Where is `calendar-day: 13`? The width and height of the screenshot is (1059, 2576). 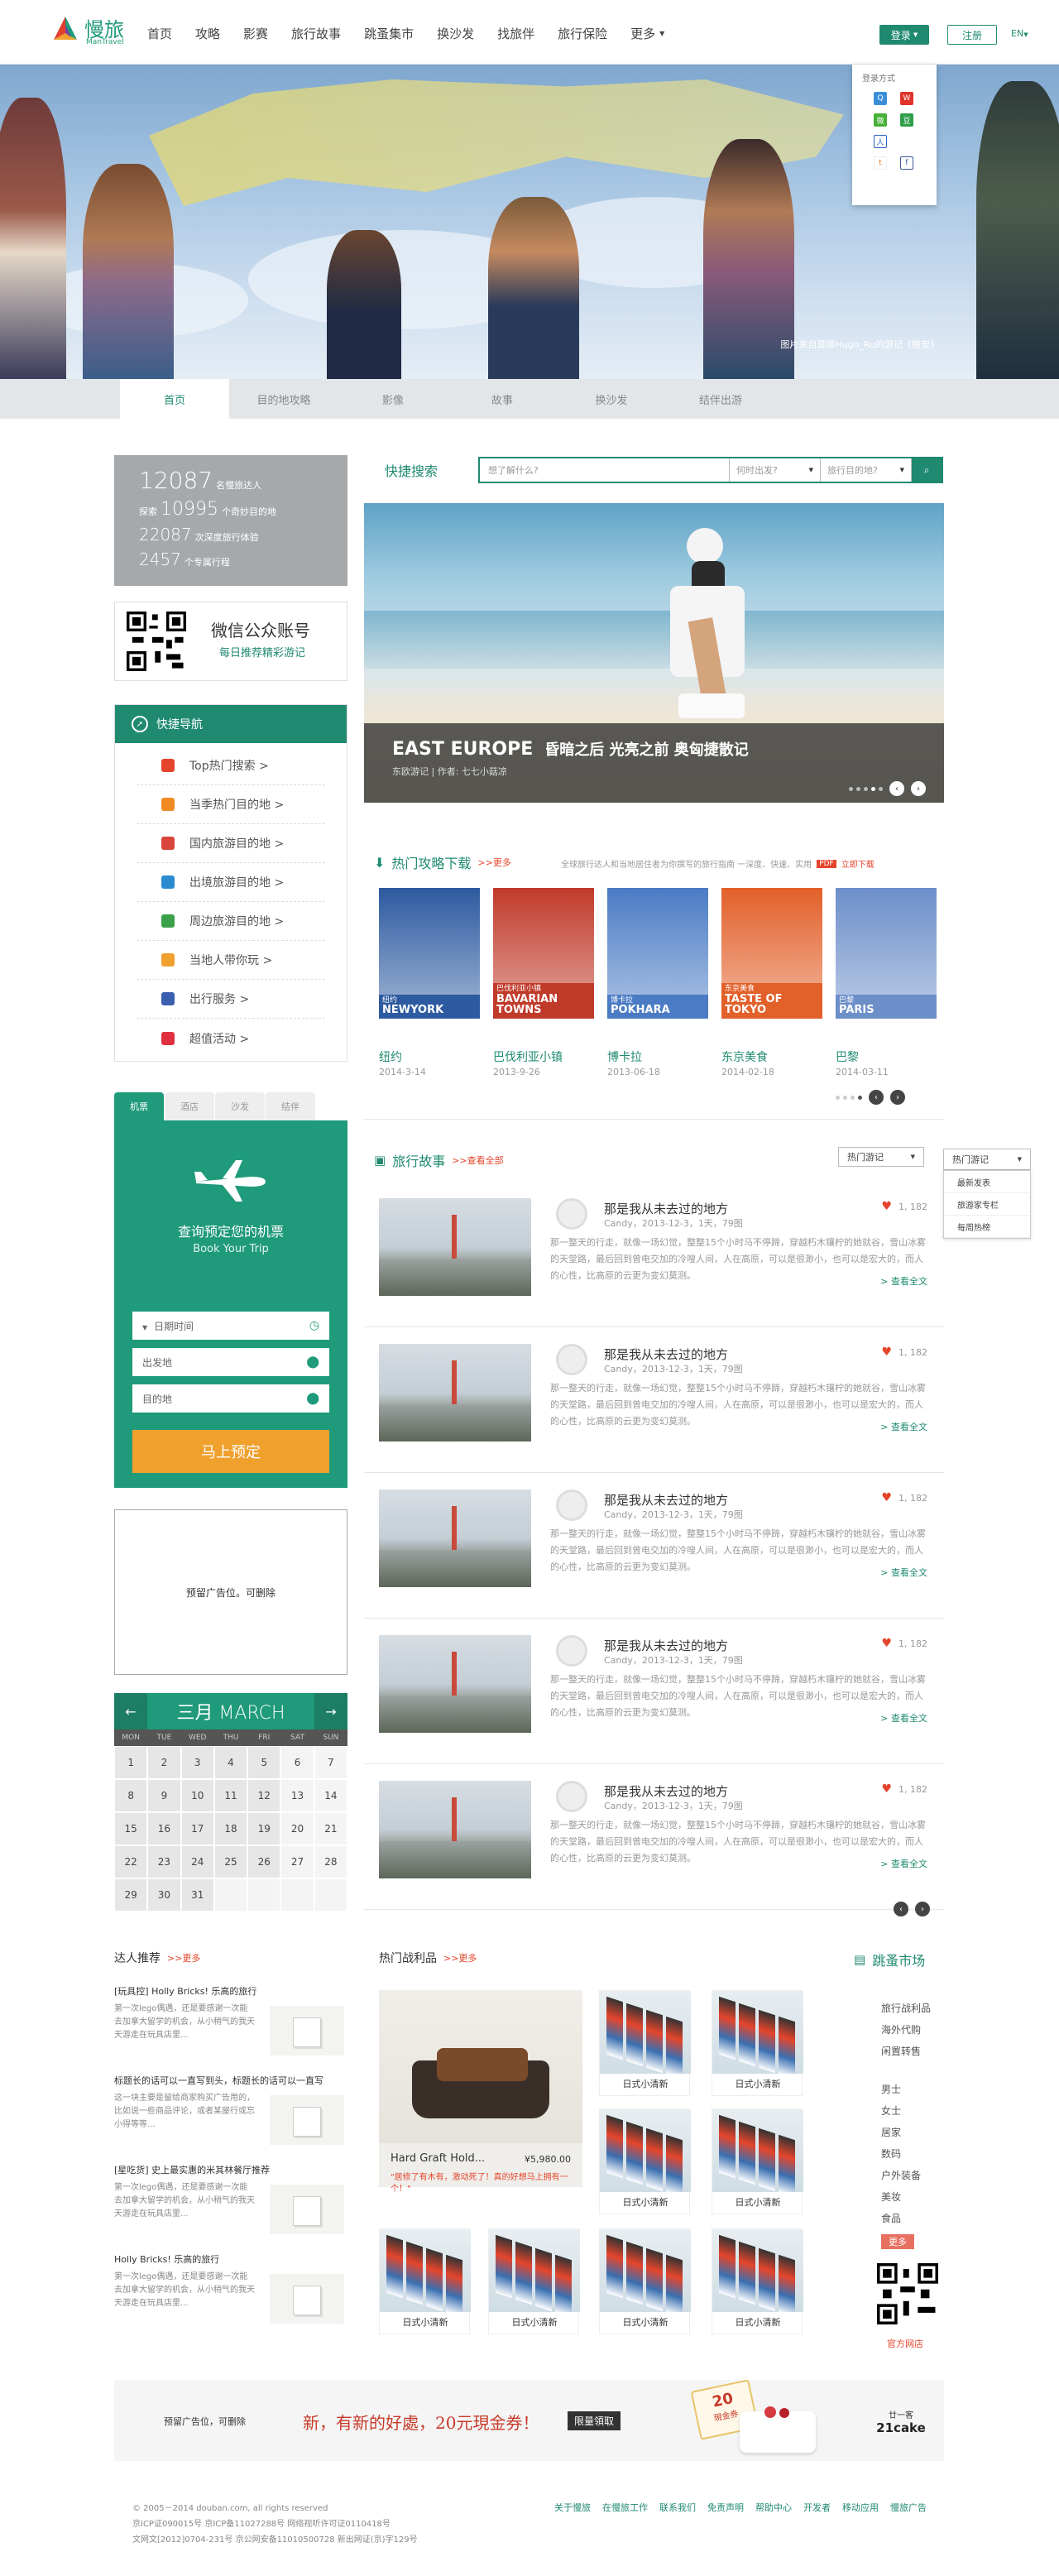
calendar-day: 13 is located at coordinates (297, 1796).